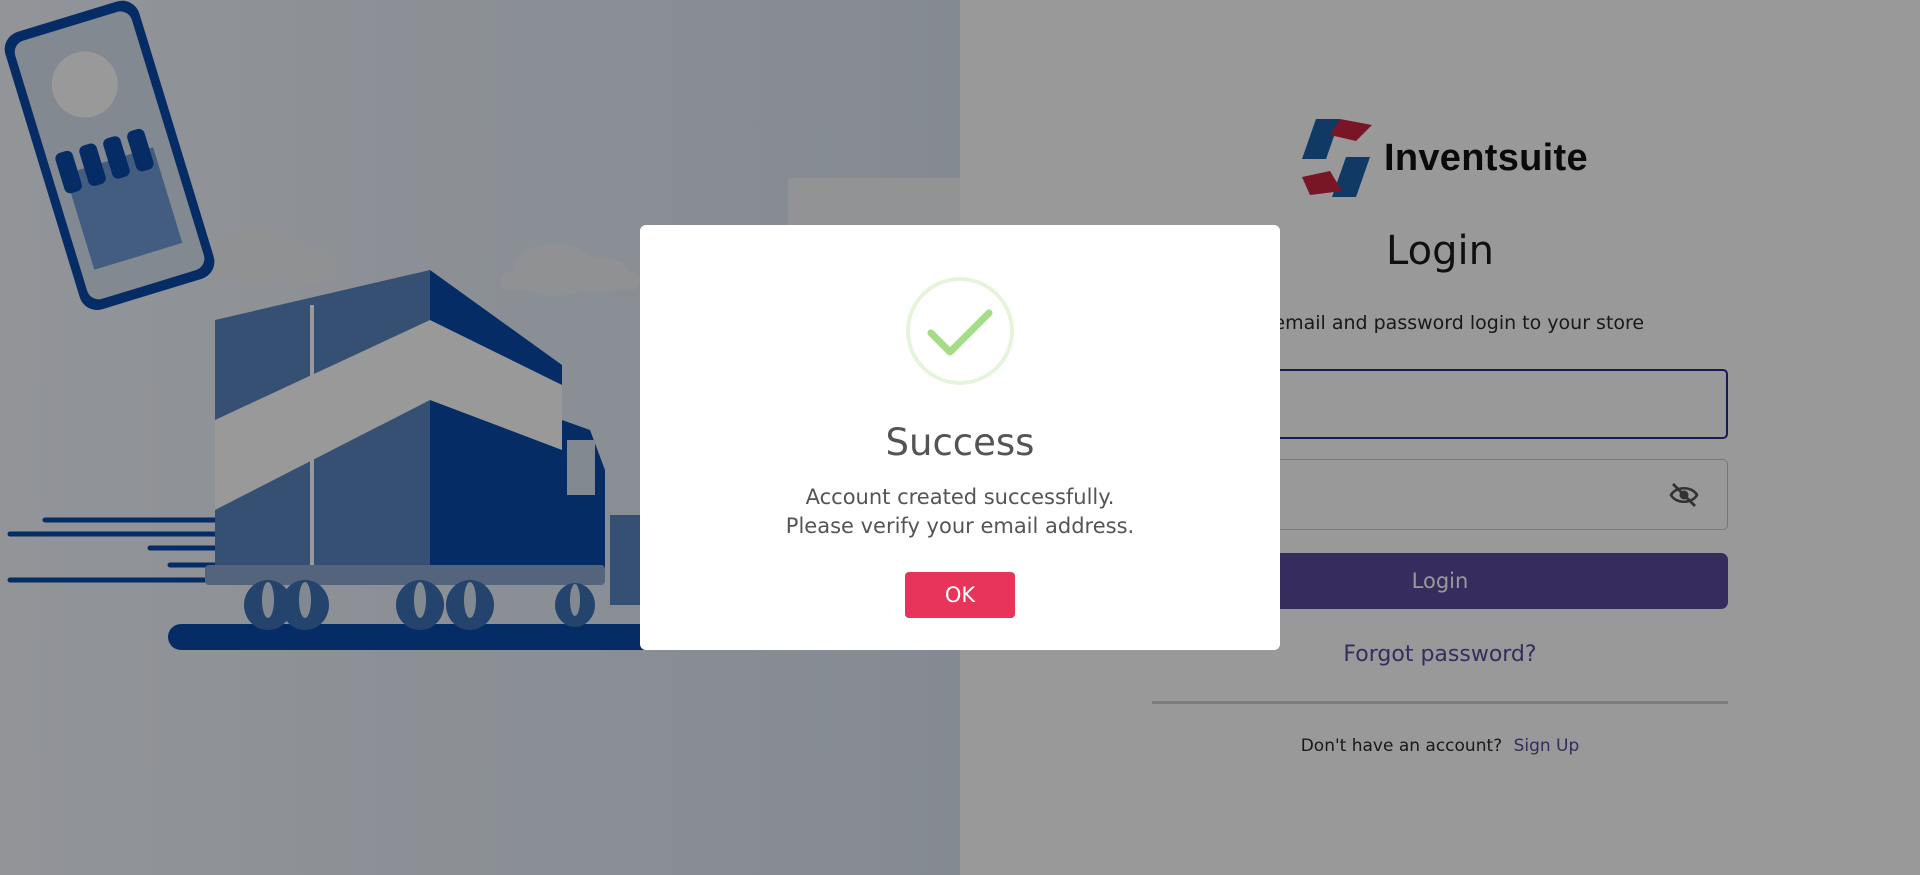 The image size is (1920, 875). What do you see at coordinates (960, 442) in the screenshot?
I see `dialog-title: Success` at bounding box center [960, 442].